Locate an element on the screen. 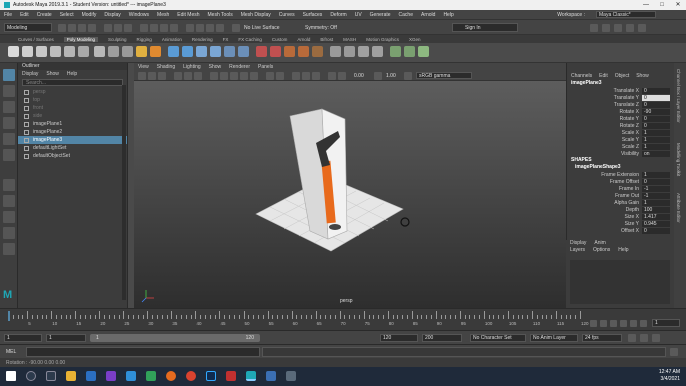 This screenshot has height=386, width=686. motion-blur-icon is located at coordinates (306, 76).